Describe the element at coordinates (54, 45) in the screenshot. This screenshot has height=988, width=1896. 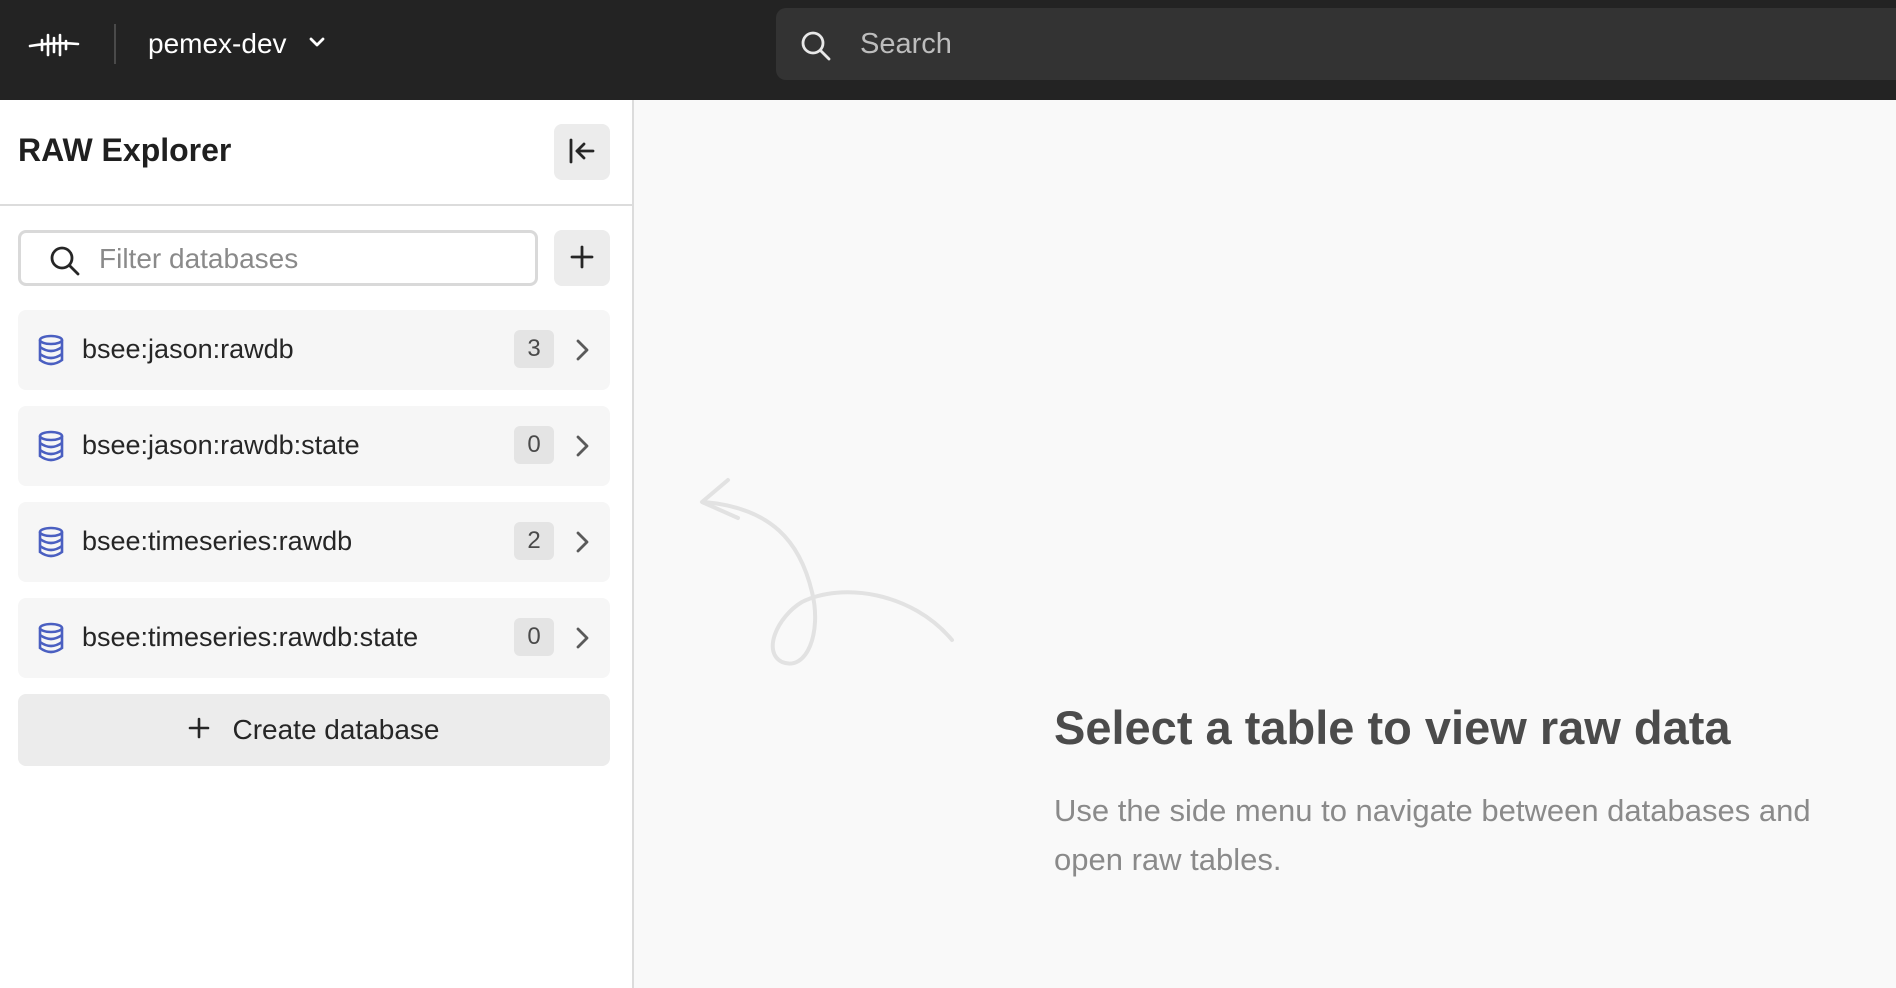
I see `app-logo-icon` at that location.